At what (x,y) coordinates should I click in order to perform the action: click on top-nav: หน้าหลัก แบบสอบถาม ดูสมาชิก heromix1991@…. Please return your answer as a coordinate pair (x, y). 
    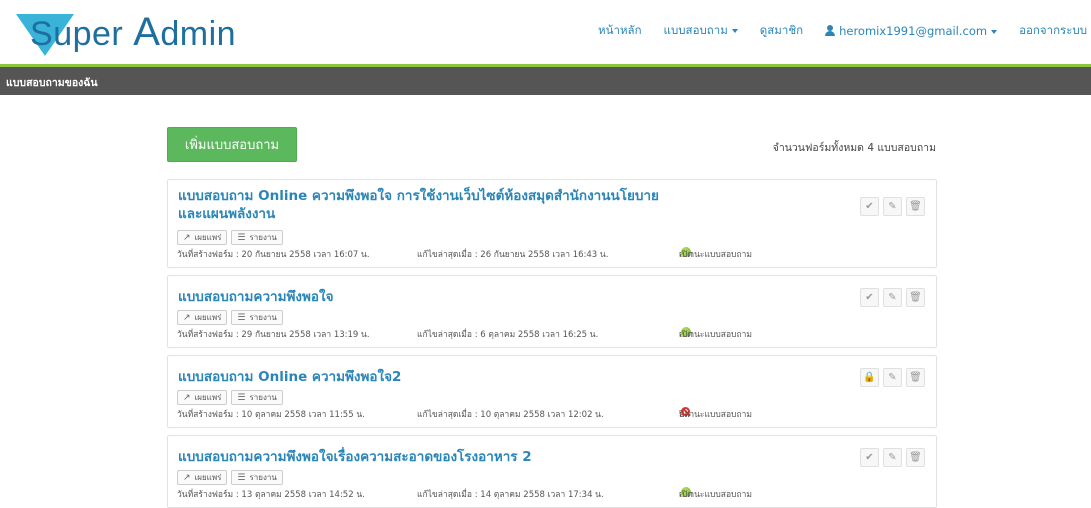
    Looking at the image, I should click on (844, 31).